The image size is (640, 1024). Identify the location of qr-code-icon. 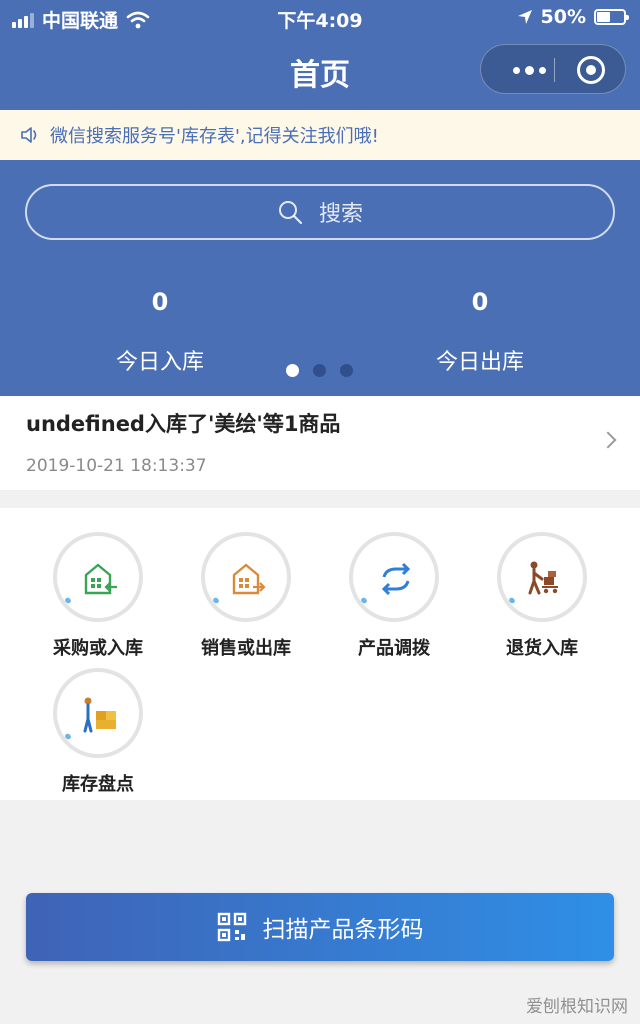
(231, 927).